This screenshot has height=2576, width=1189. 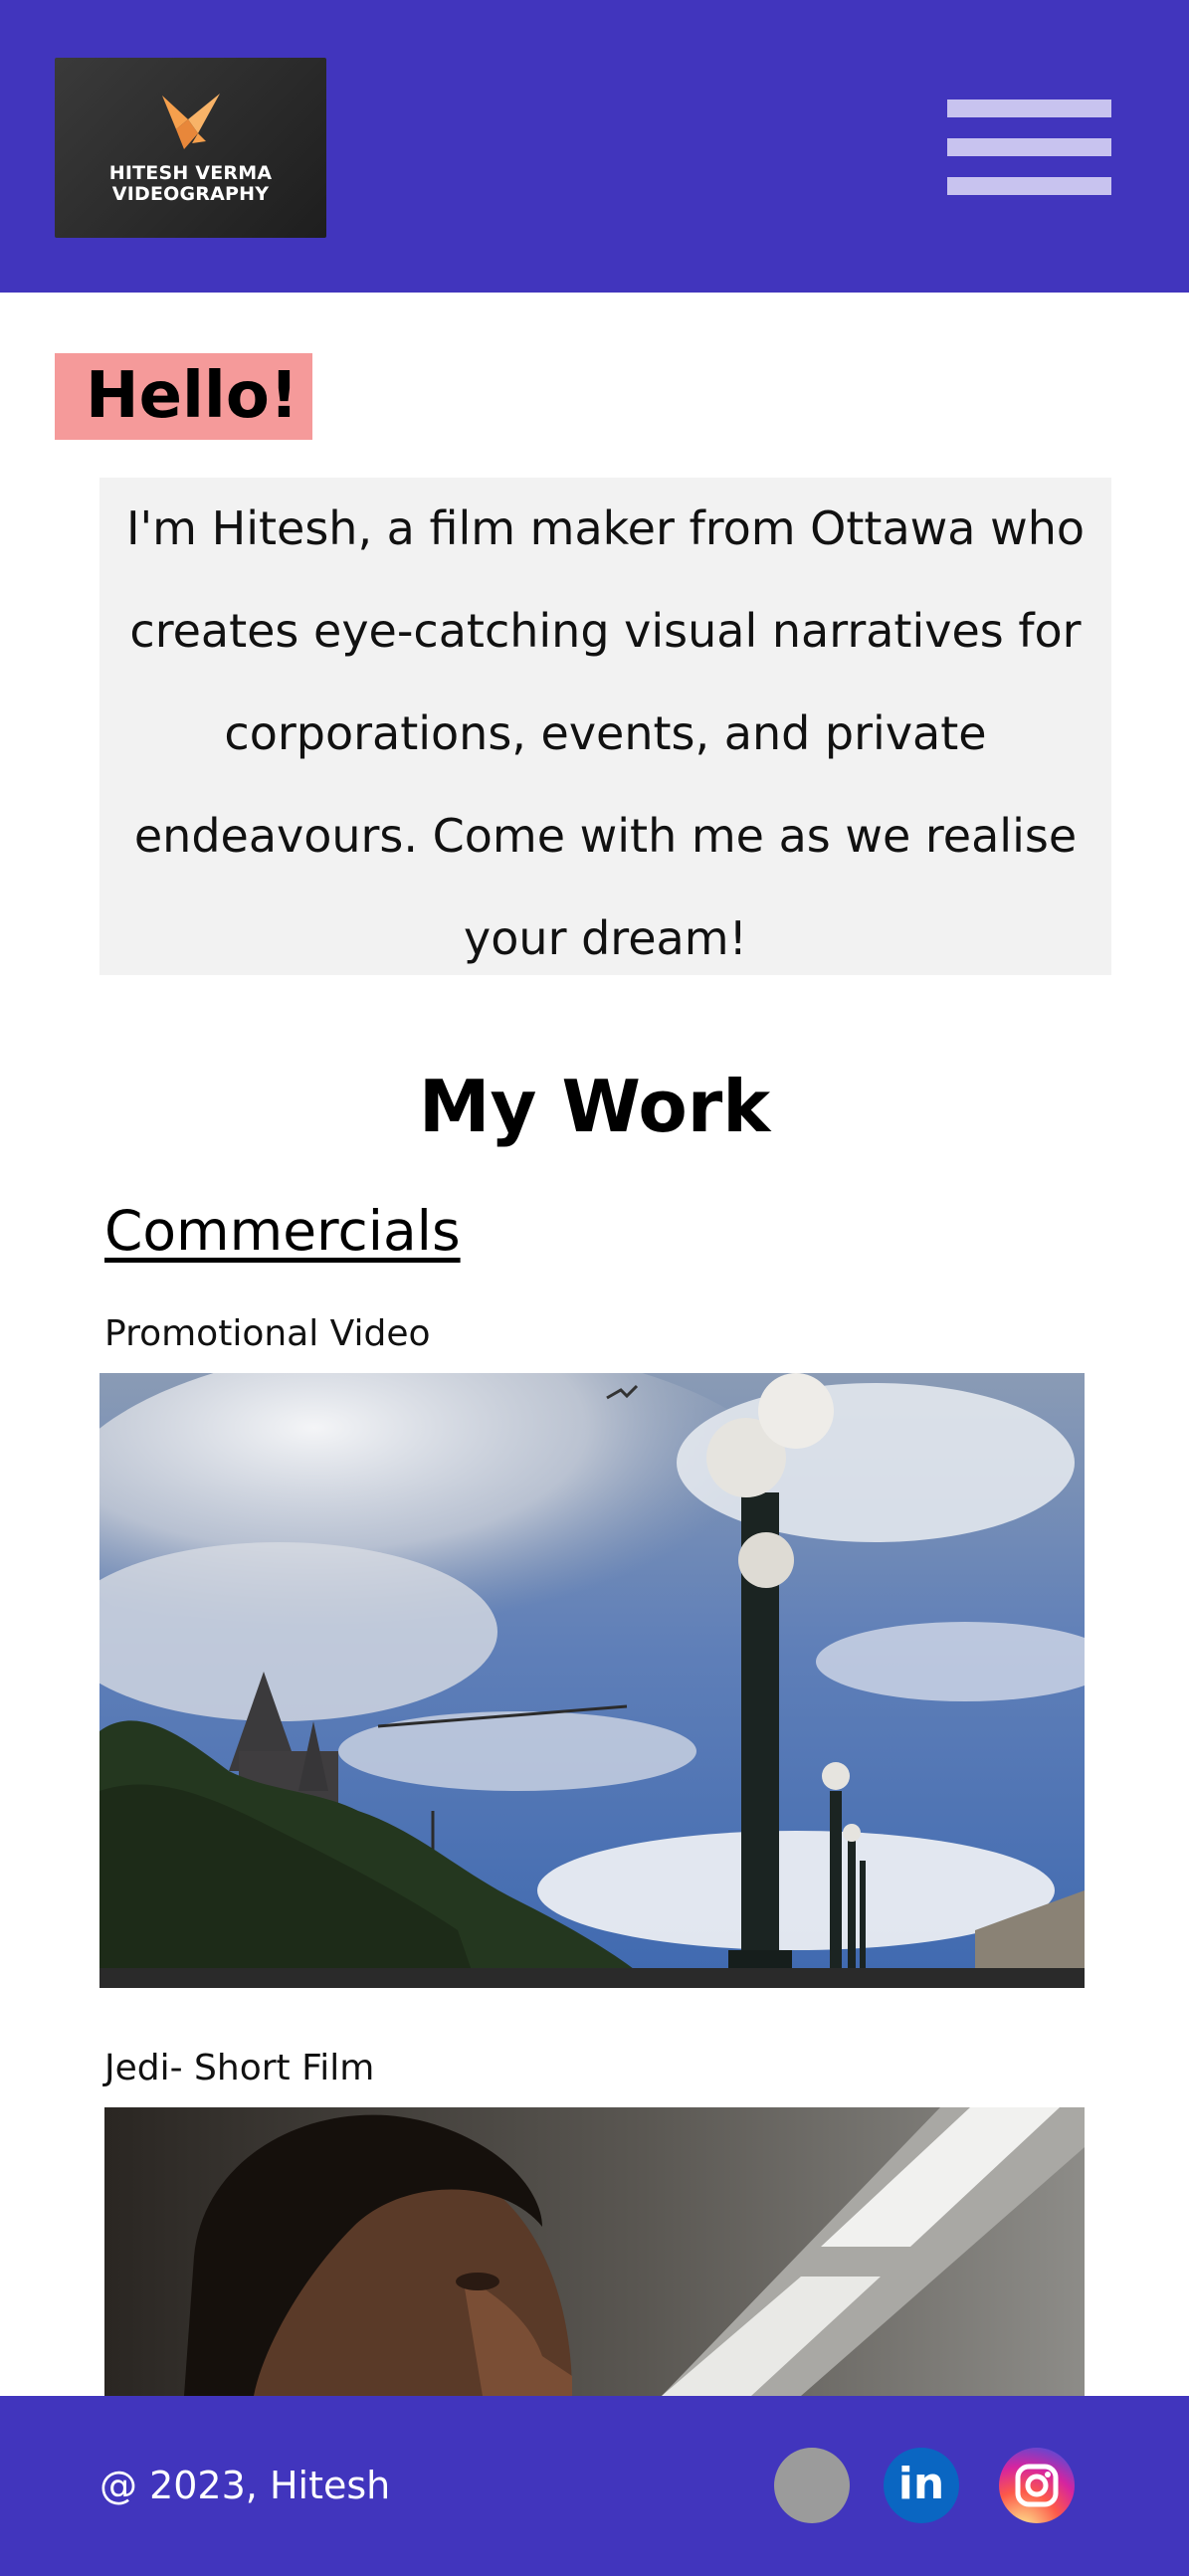 I want to click on video-title-promotional: Promotional Video, so click(x=267, y=1333).